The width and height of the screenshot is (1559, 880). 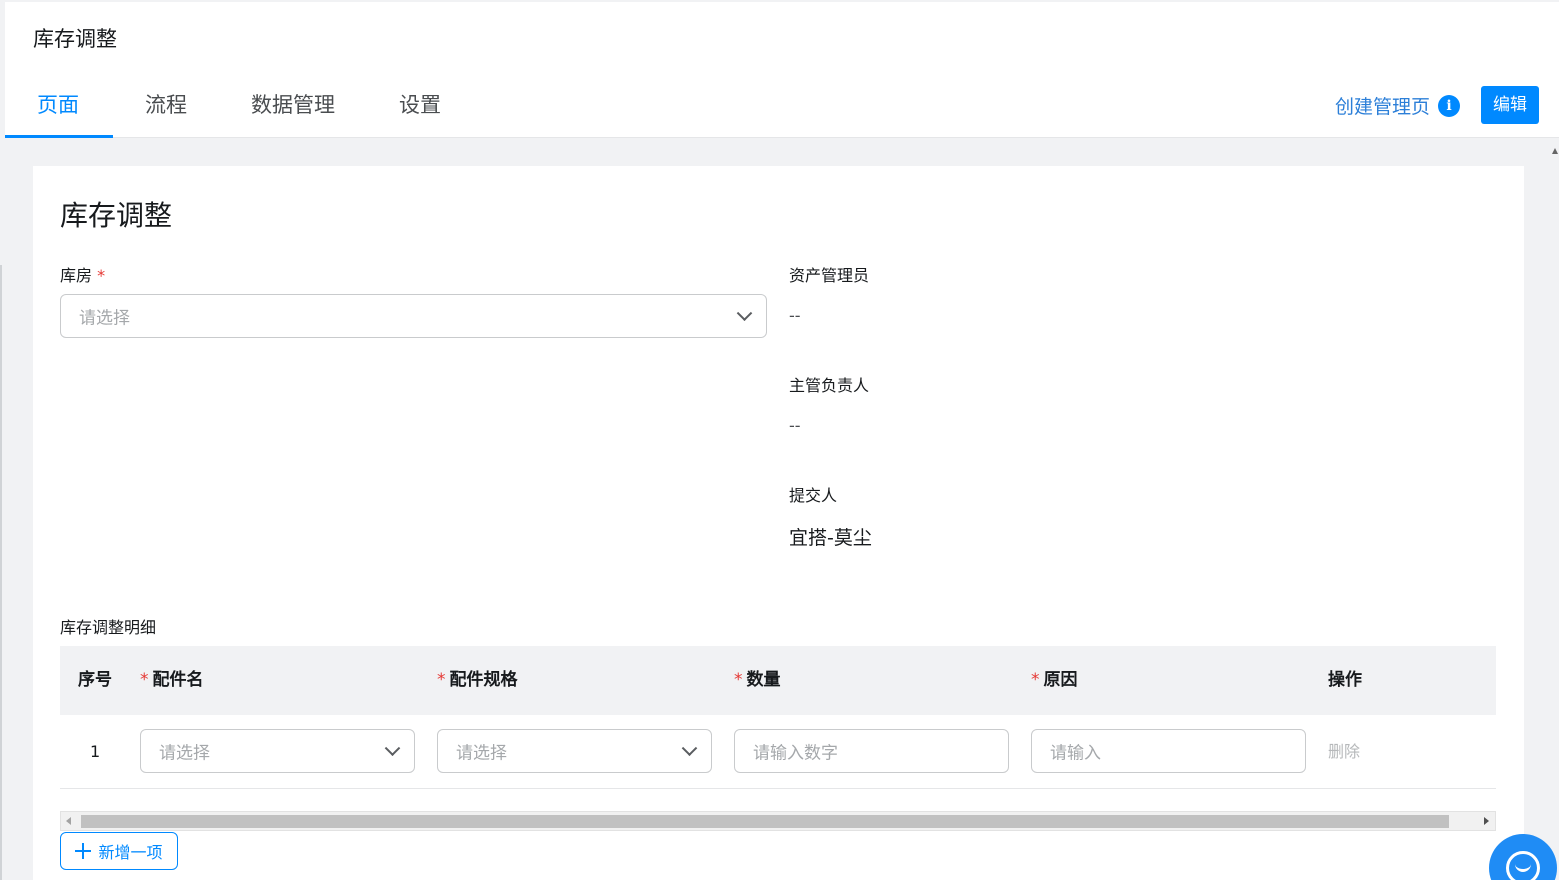 What do you see at coordinates (293, 111) in the screenshot?
I see `tab-data-management: 数据管理` at bounding box center [293, 111].